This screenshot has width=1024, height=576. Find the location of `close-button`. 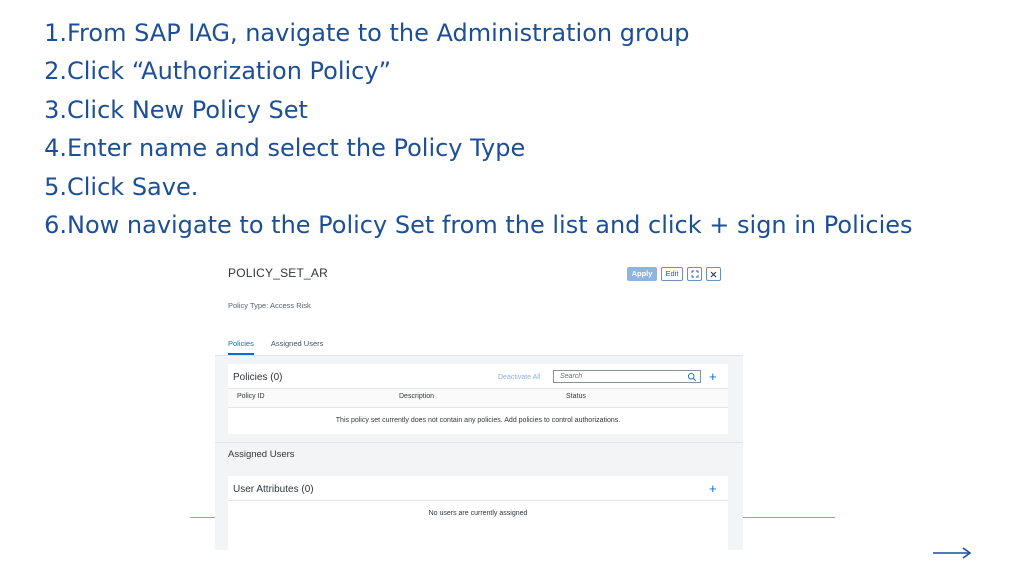

close-button is located at coordinates (713, 274).